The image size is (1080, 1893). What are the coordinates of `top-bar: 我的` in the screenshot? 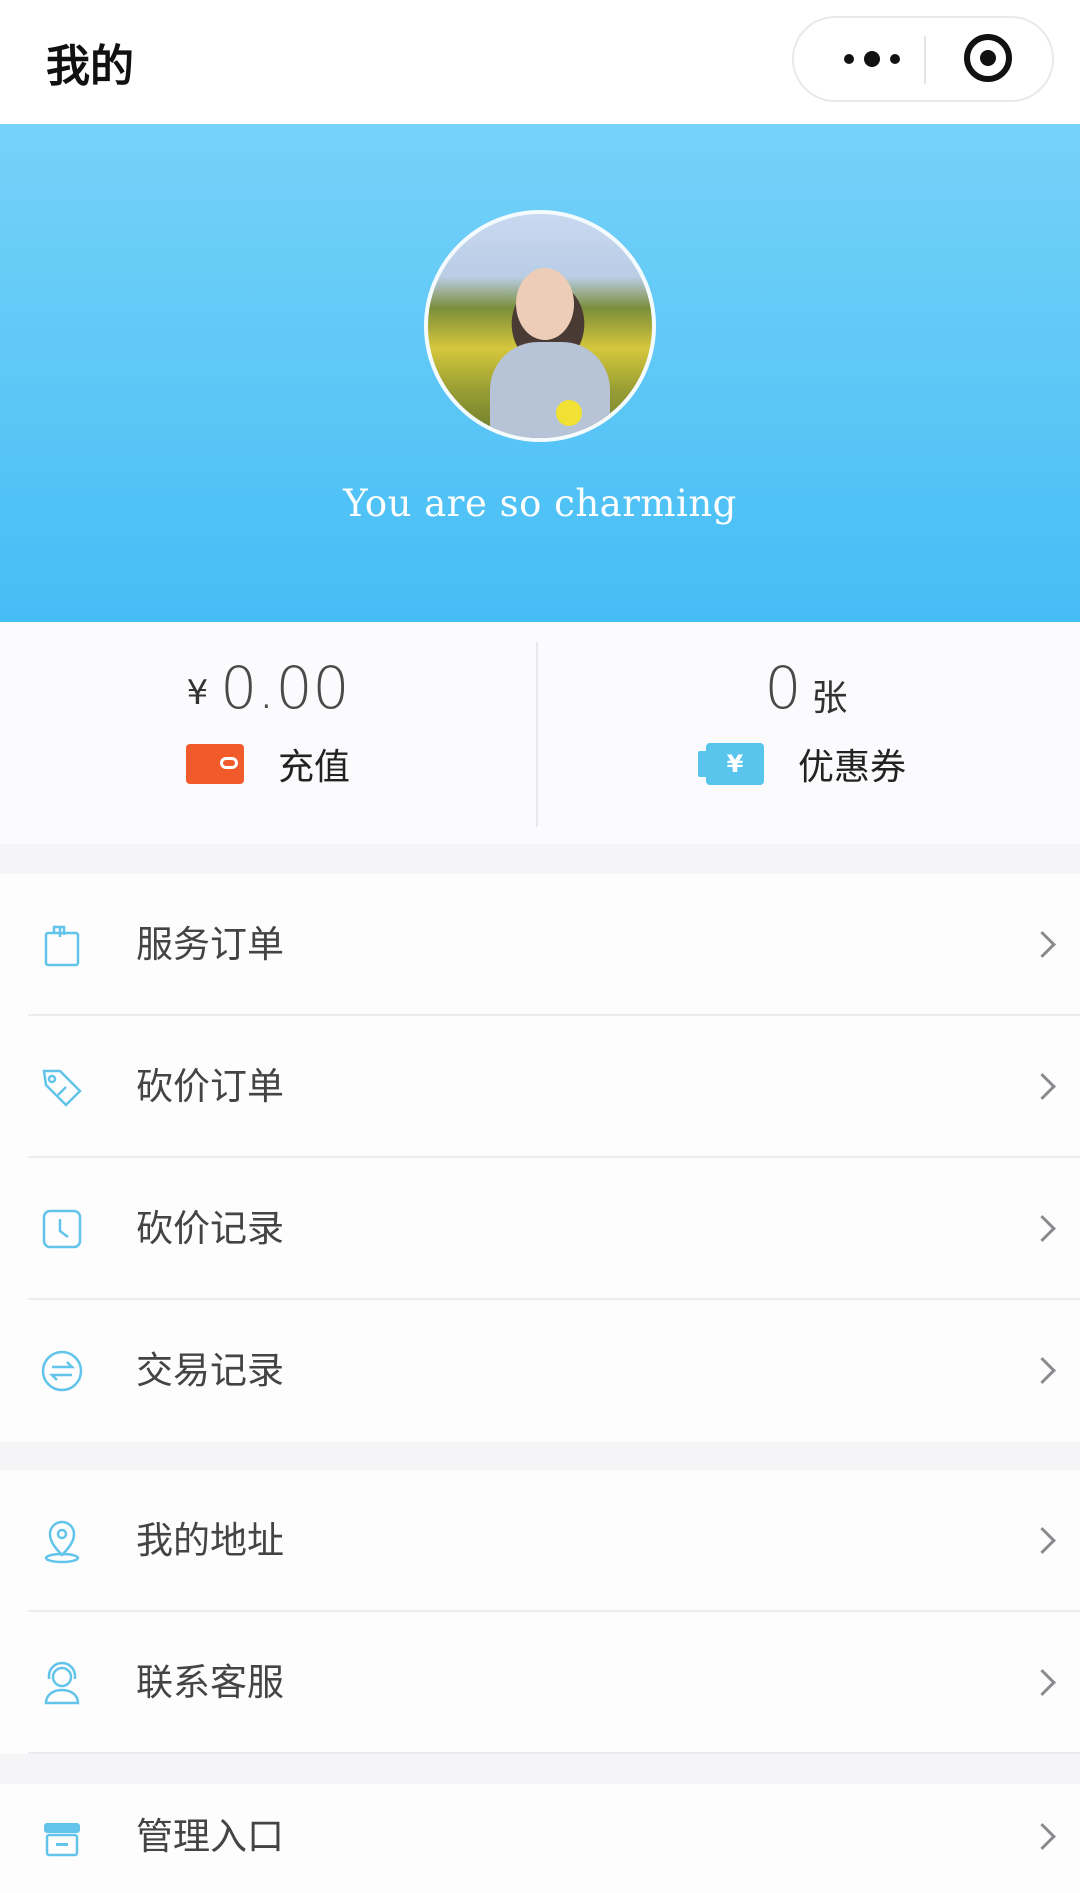 It's located at (540, 62).